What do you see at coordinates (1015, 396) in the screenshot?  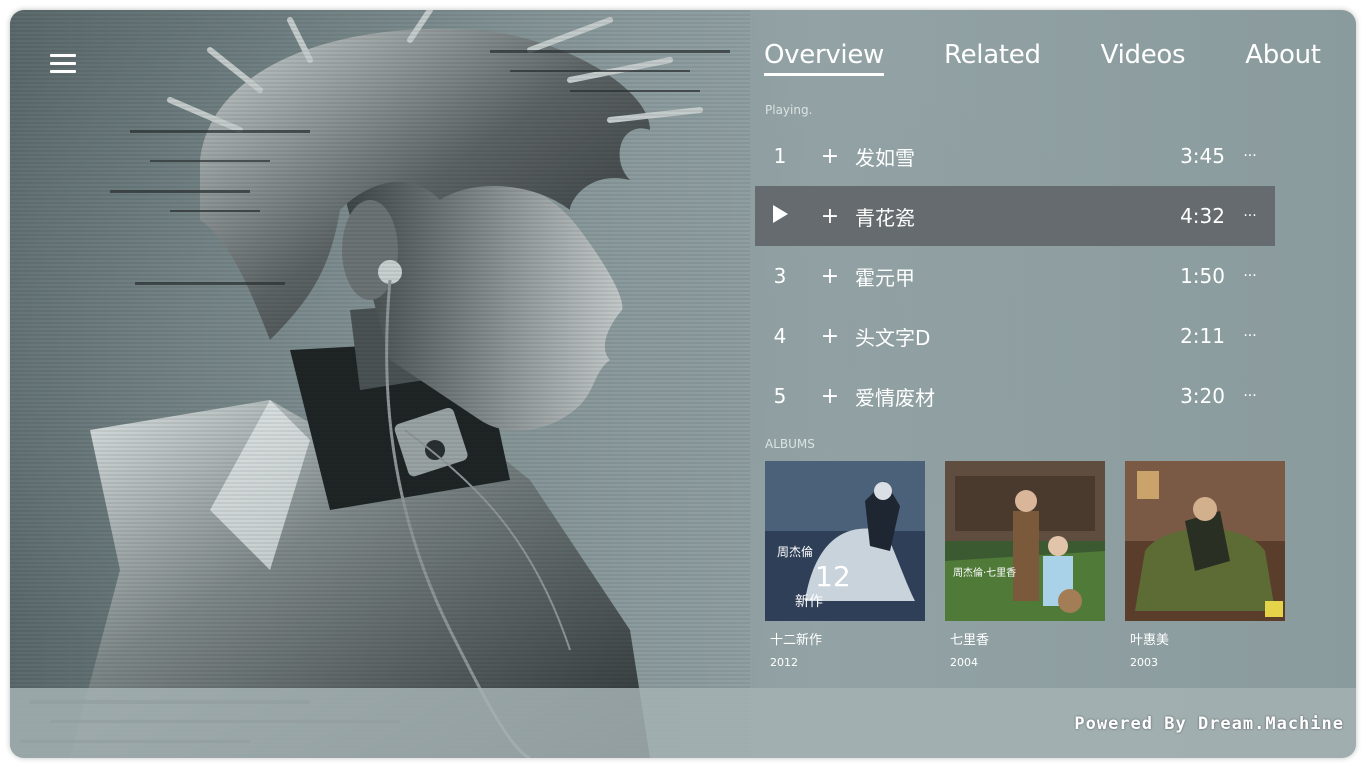 I see `track-row: 5 + 爱情废材 3:20 ···` at bounding box center [1015, 396].